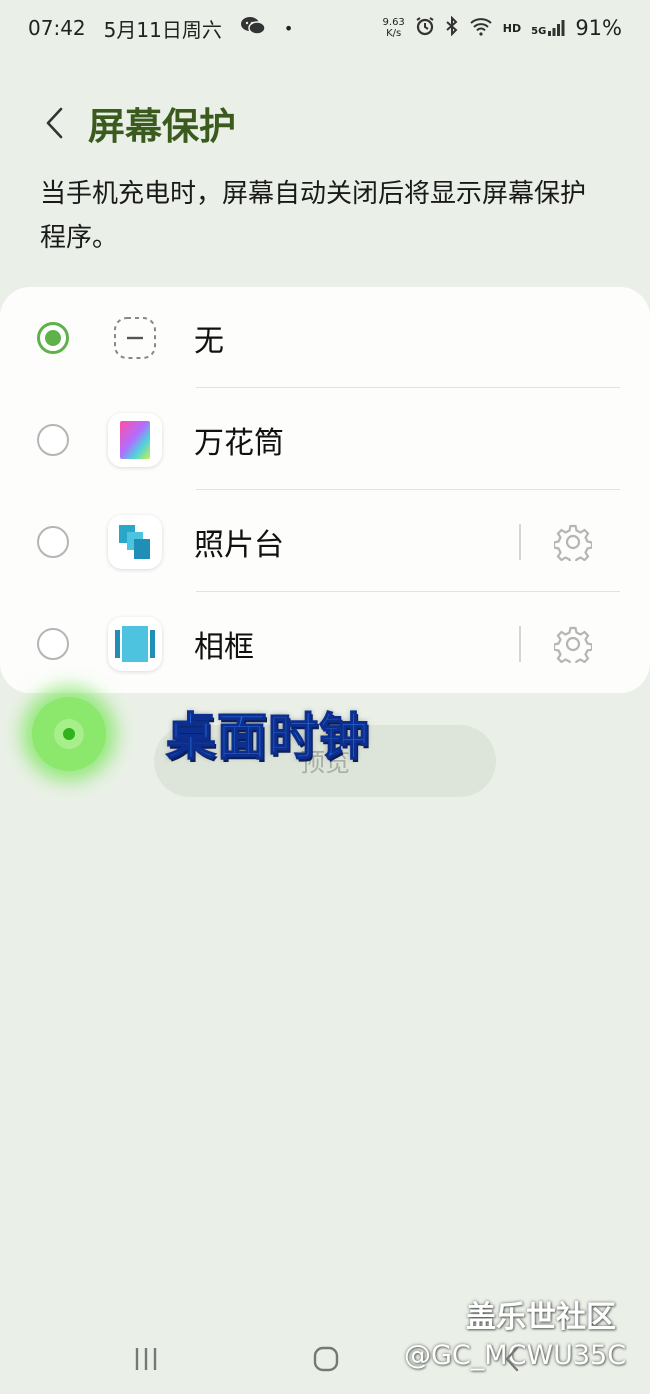 The height and width of the screenshot is (1394, 650). I want to click on navigation-bar, so click(325, 1358).